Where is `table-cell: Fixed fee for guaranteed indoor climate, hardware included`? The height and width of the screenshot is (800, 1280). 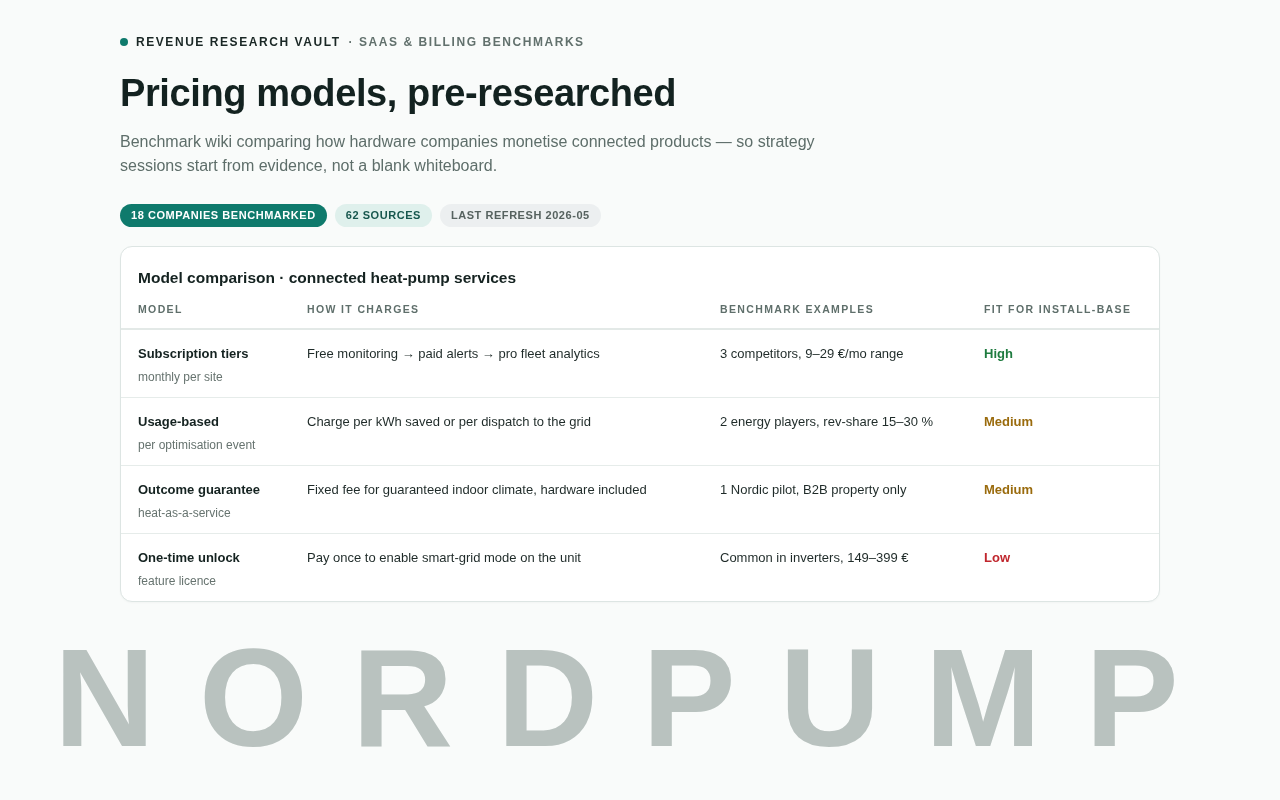 table-cell: Fixed fee for guaranteed indoor climate, hardware included is located at coordinates (496, 499).